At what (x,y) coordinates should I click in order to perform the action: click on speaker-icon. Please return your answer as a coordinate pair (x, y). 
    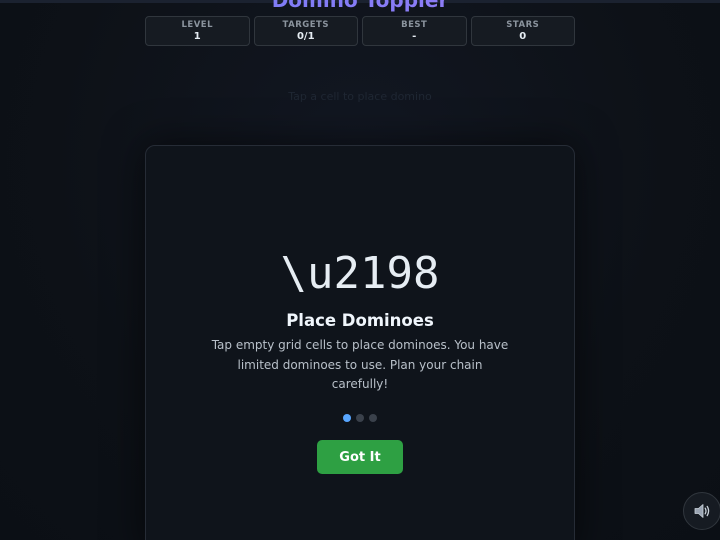
    Looking at the image, I should click on (702, 511).